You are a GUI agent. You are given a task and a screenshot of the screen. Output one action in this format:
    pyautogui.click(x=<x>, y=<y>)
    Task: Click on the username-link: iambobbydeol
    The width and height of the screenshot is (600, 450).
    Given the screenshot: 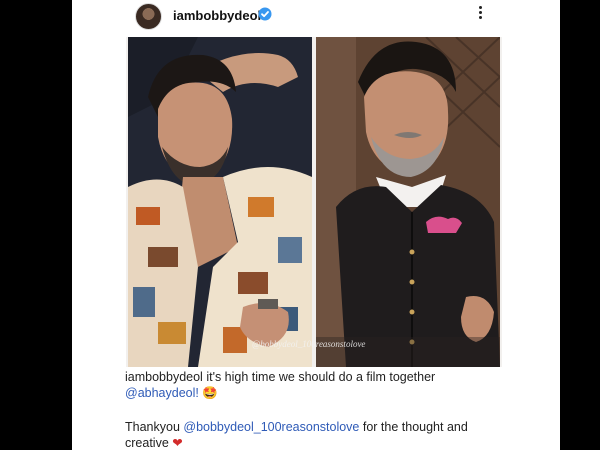 What is the action you would take?
    pyautogui.click(x=217, y=15)
    